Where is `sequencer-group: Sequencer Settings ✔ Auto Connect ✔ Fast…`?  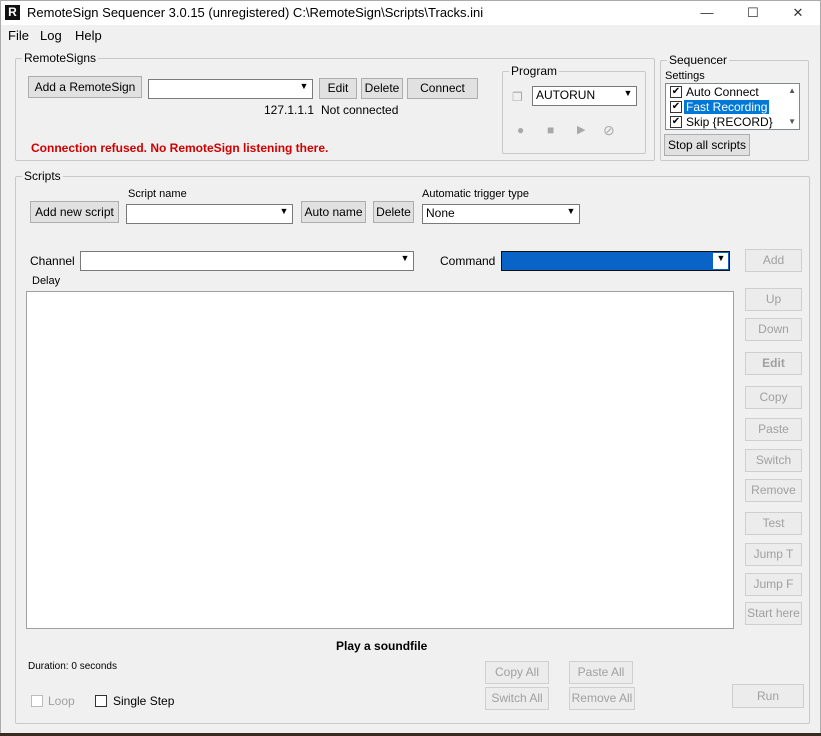 sequencer-group: Sequencer Settings ✔ Auto Connect ✔ Fast… is located at coordinates (734, 107).